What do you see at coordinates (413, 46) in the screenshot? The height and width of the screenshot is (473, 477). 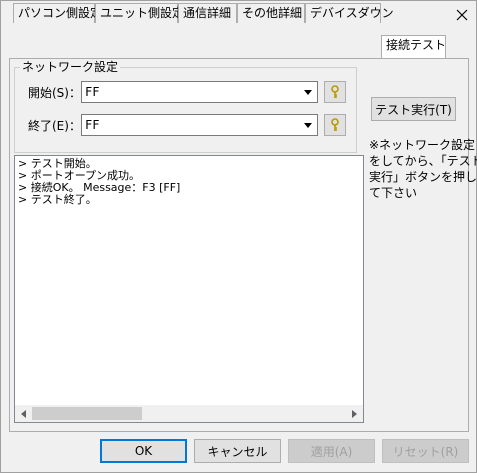 I see `tab-connection-test: 接続テスト` at bounding box center [413, 46].